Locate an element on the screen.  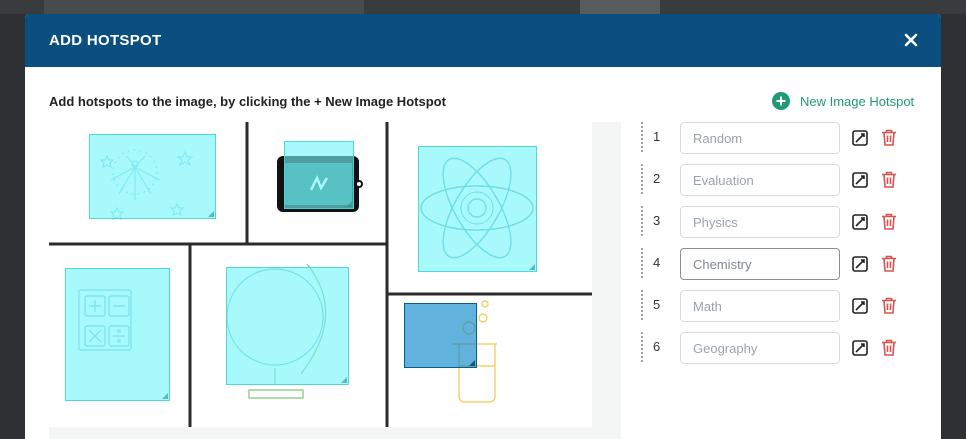
hotspot-row-1: 1 is located at coordinates (784, 138).